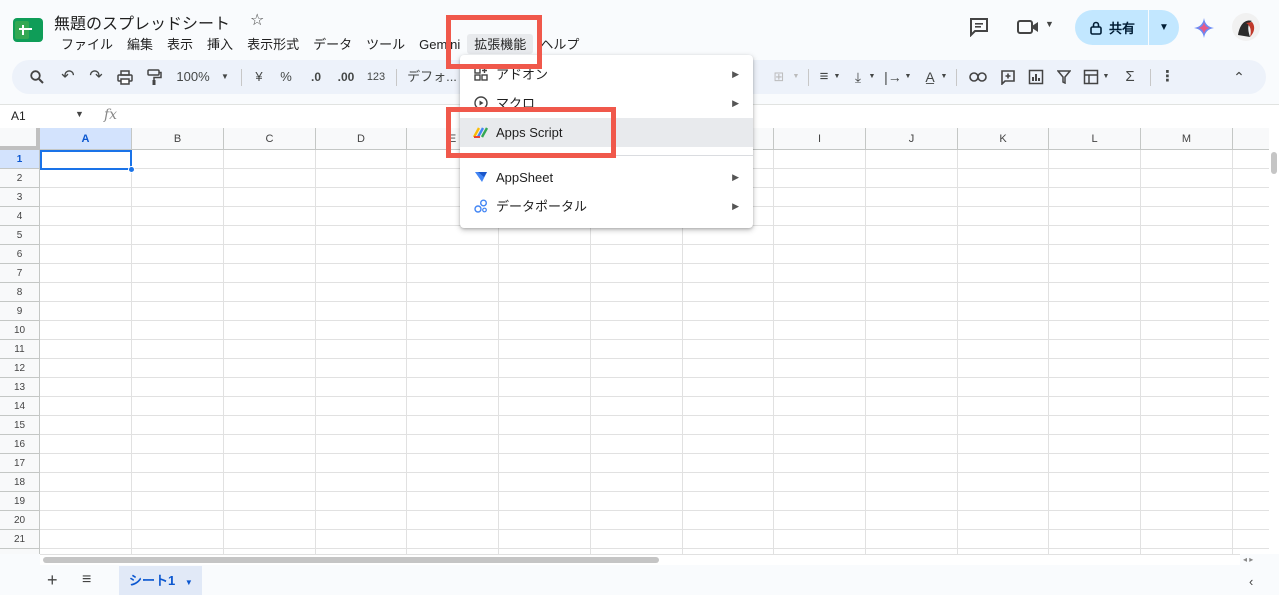 Image resolution: width=1279 pixels, height=595 pixels. I want to click on row-header: 15, so click(20, 425).